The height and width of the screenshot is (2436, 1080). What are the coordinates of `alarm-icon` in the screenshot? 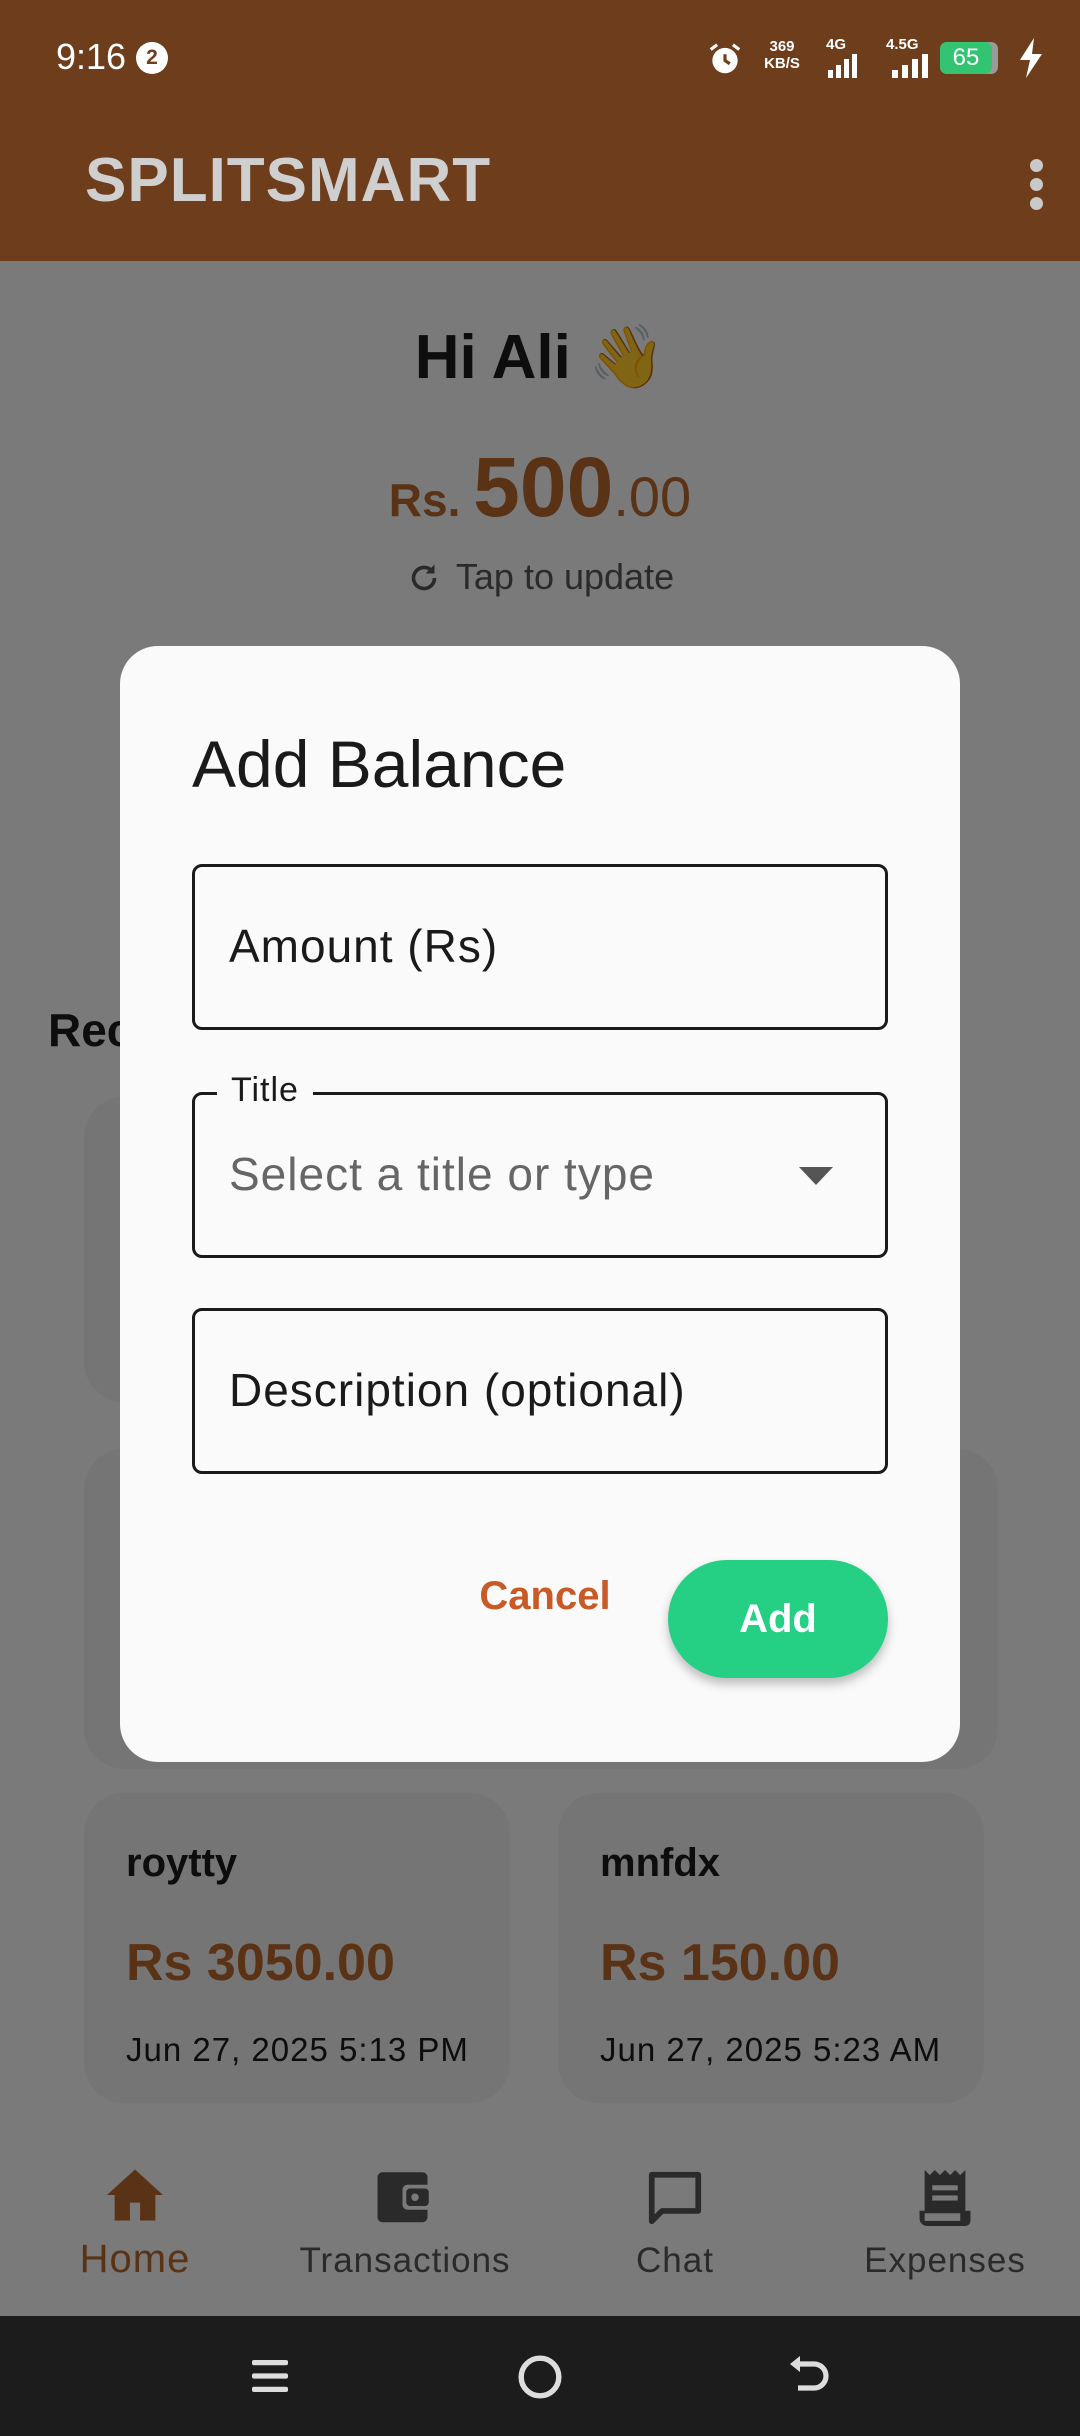 It's located at (725, 58).